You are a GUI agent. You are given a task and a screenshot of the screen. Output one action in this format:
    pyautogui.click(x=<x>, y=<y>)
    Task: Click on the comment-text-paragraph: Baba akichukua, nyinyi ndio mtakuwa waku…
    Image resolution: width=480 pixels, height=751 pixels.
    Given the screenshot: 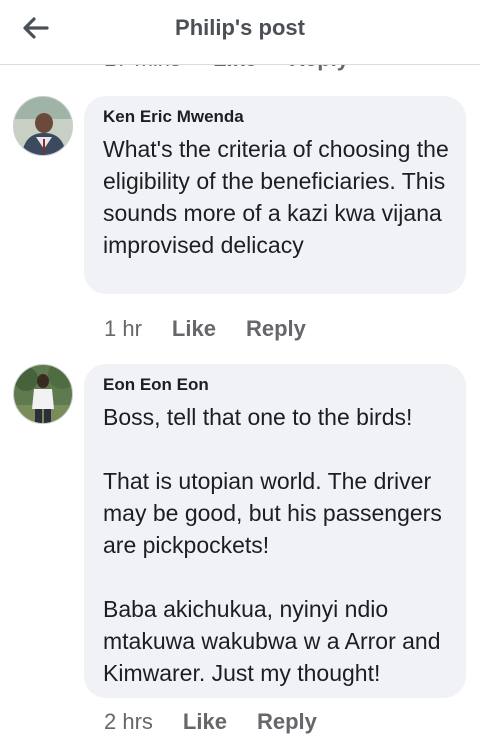 What is the action you would take?
    pyautogui.click(x=272, y=641)
    